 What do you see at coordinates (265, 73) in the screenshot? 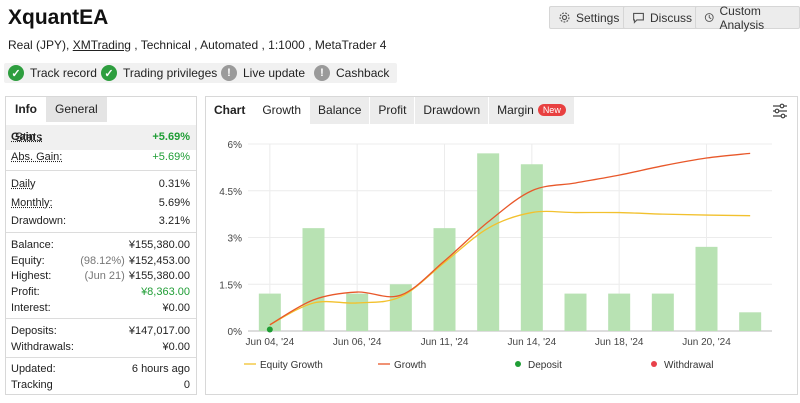
I see `badge-live-update: ! Live update` at bounding box center [265, 73].